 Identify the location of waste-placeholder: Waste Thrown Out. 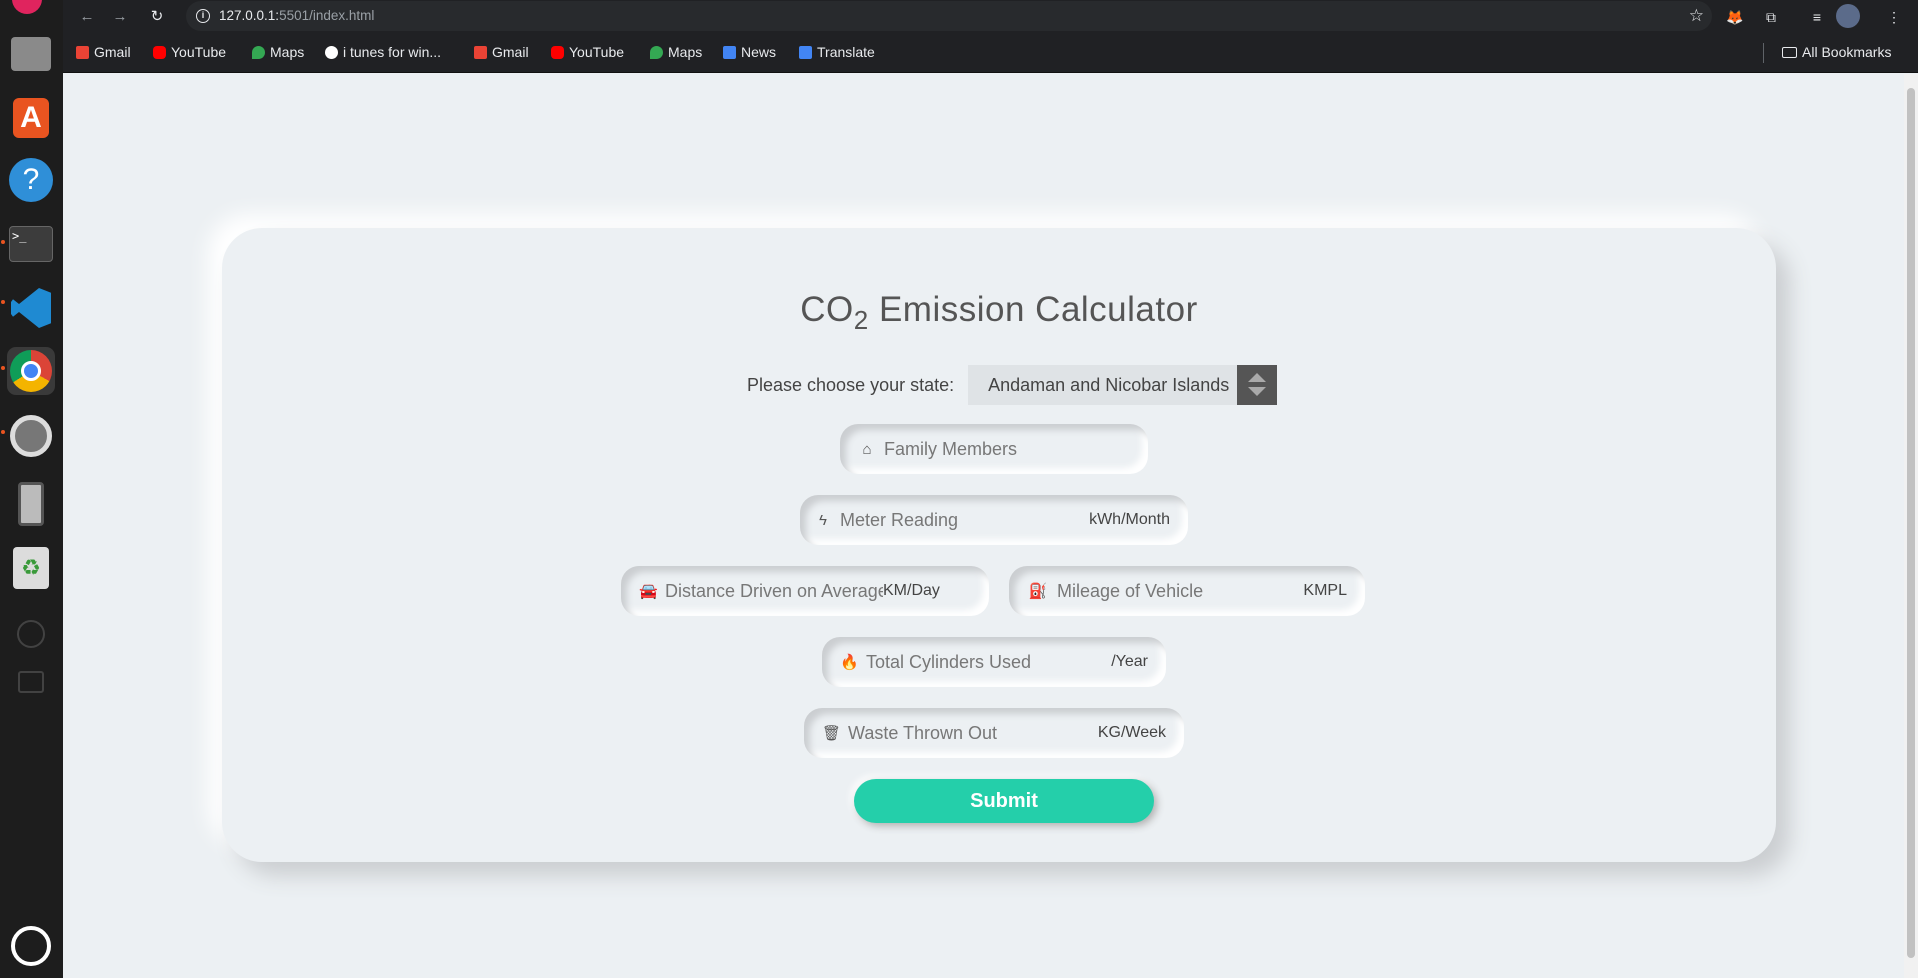
(923, 732).